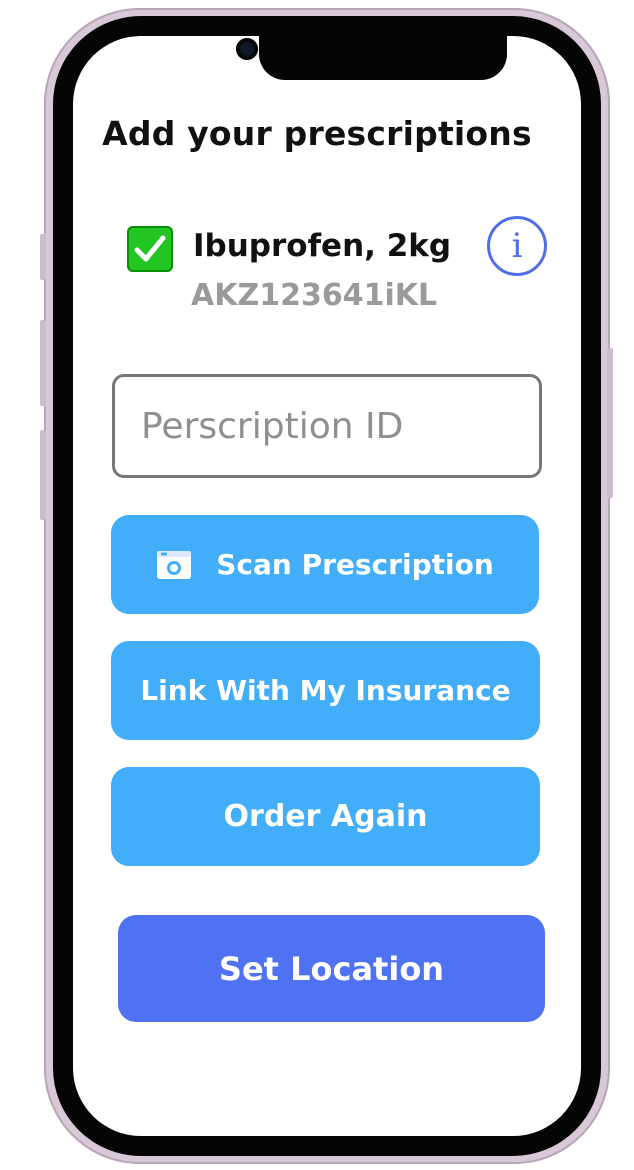  I want to click on scan-prescription-button: Scan Prescription, so click(325, 564).